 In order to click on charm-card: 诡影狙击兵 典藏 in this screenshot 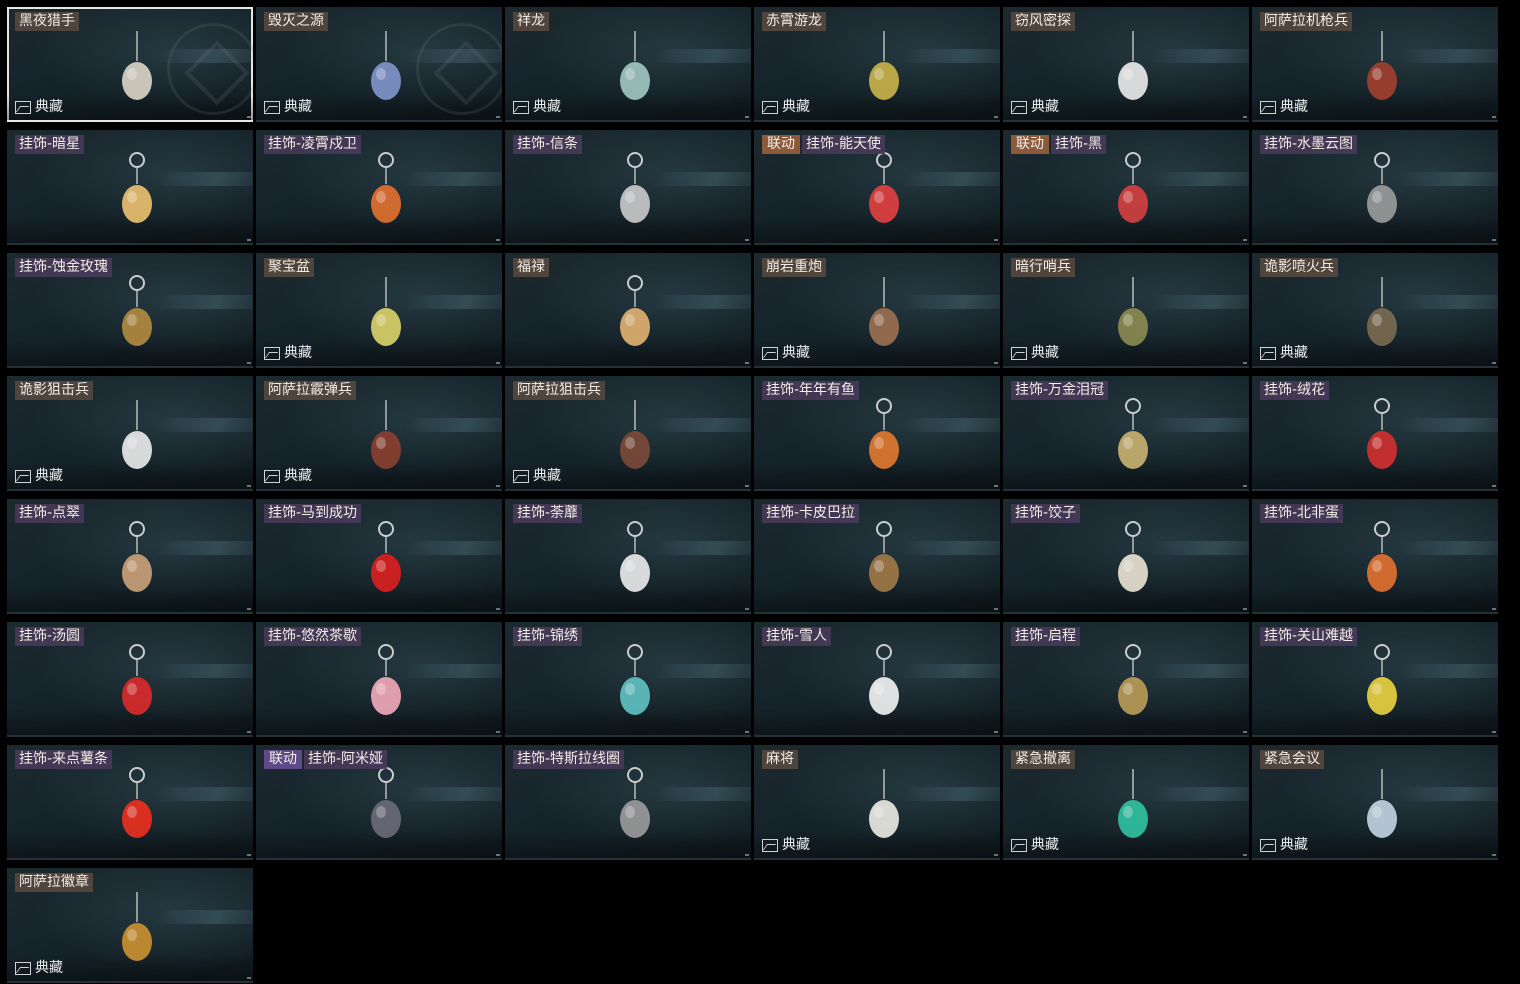, I will do `click(130, 433)`.